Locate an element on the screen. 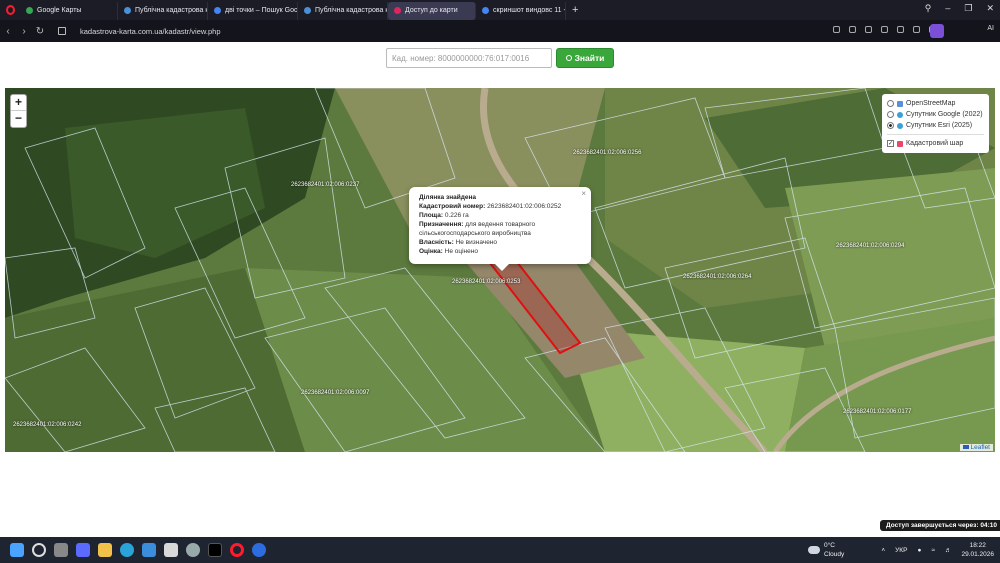  close-icon: × is located at coordinates (583, 193).